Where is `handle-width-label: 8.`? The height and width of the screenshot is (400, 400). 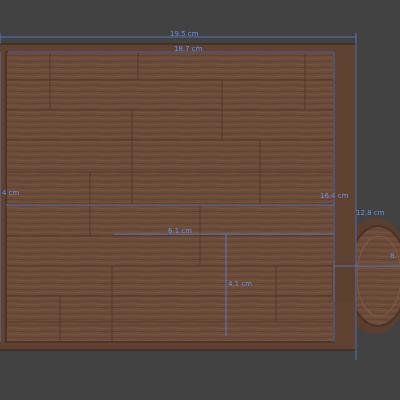 handle-width-label: 8. is located at coordinates (393, 256).